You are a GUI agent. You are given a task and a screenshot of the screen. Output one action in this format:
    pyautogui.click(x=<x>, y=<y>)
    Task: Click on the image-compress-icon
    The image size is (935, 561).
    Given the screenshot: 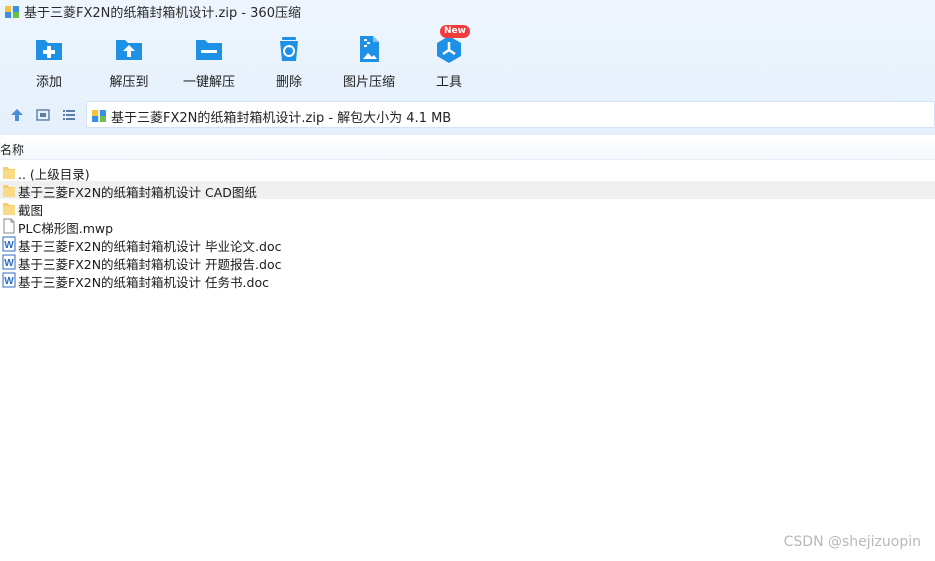 What is the action you would take?
    pyautogui.click(x=369, y=49)
    